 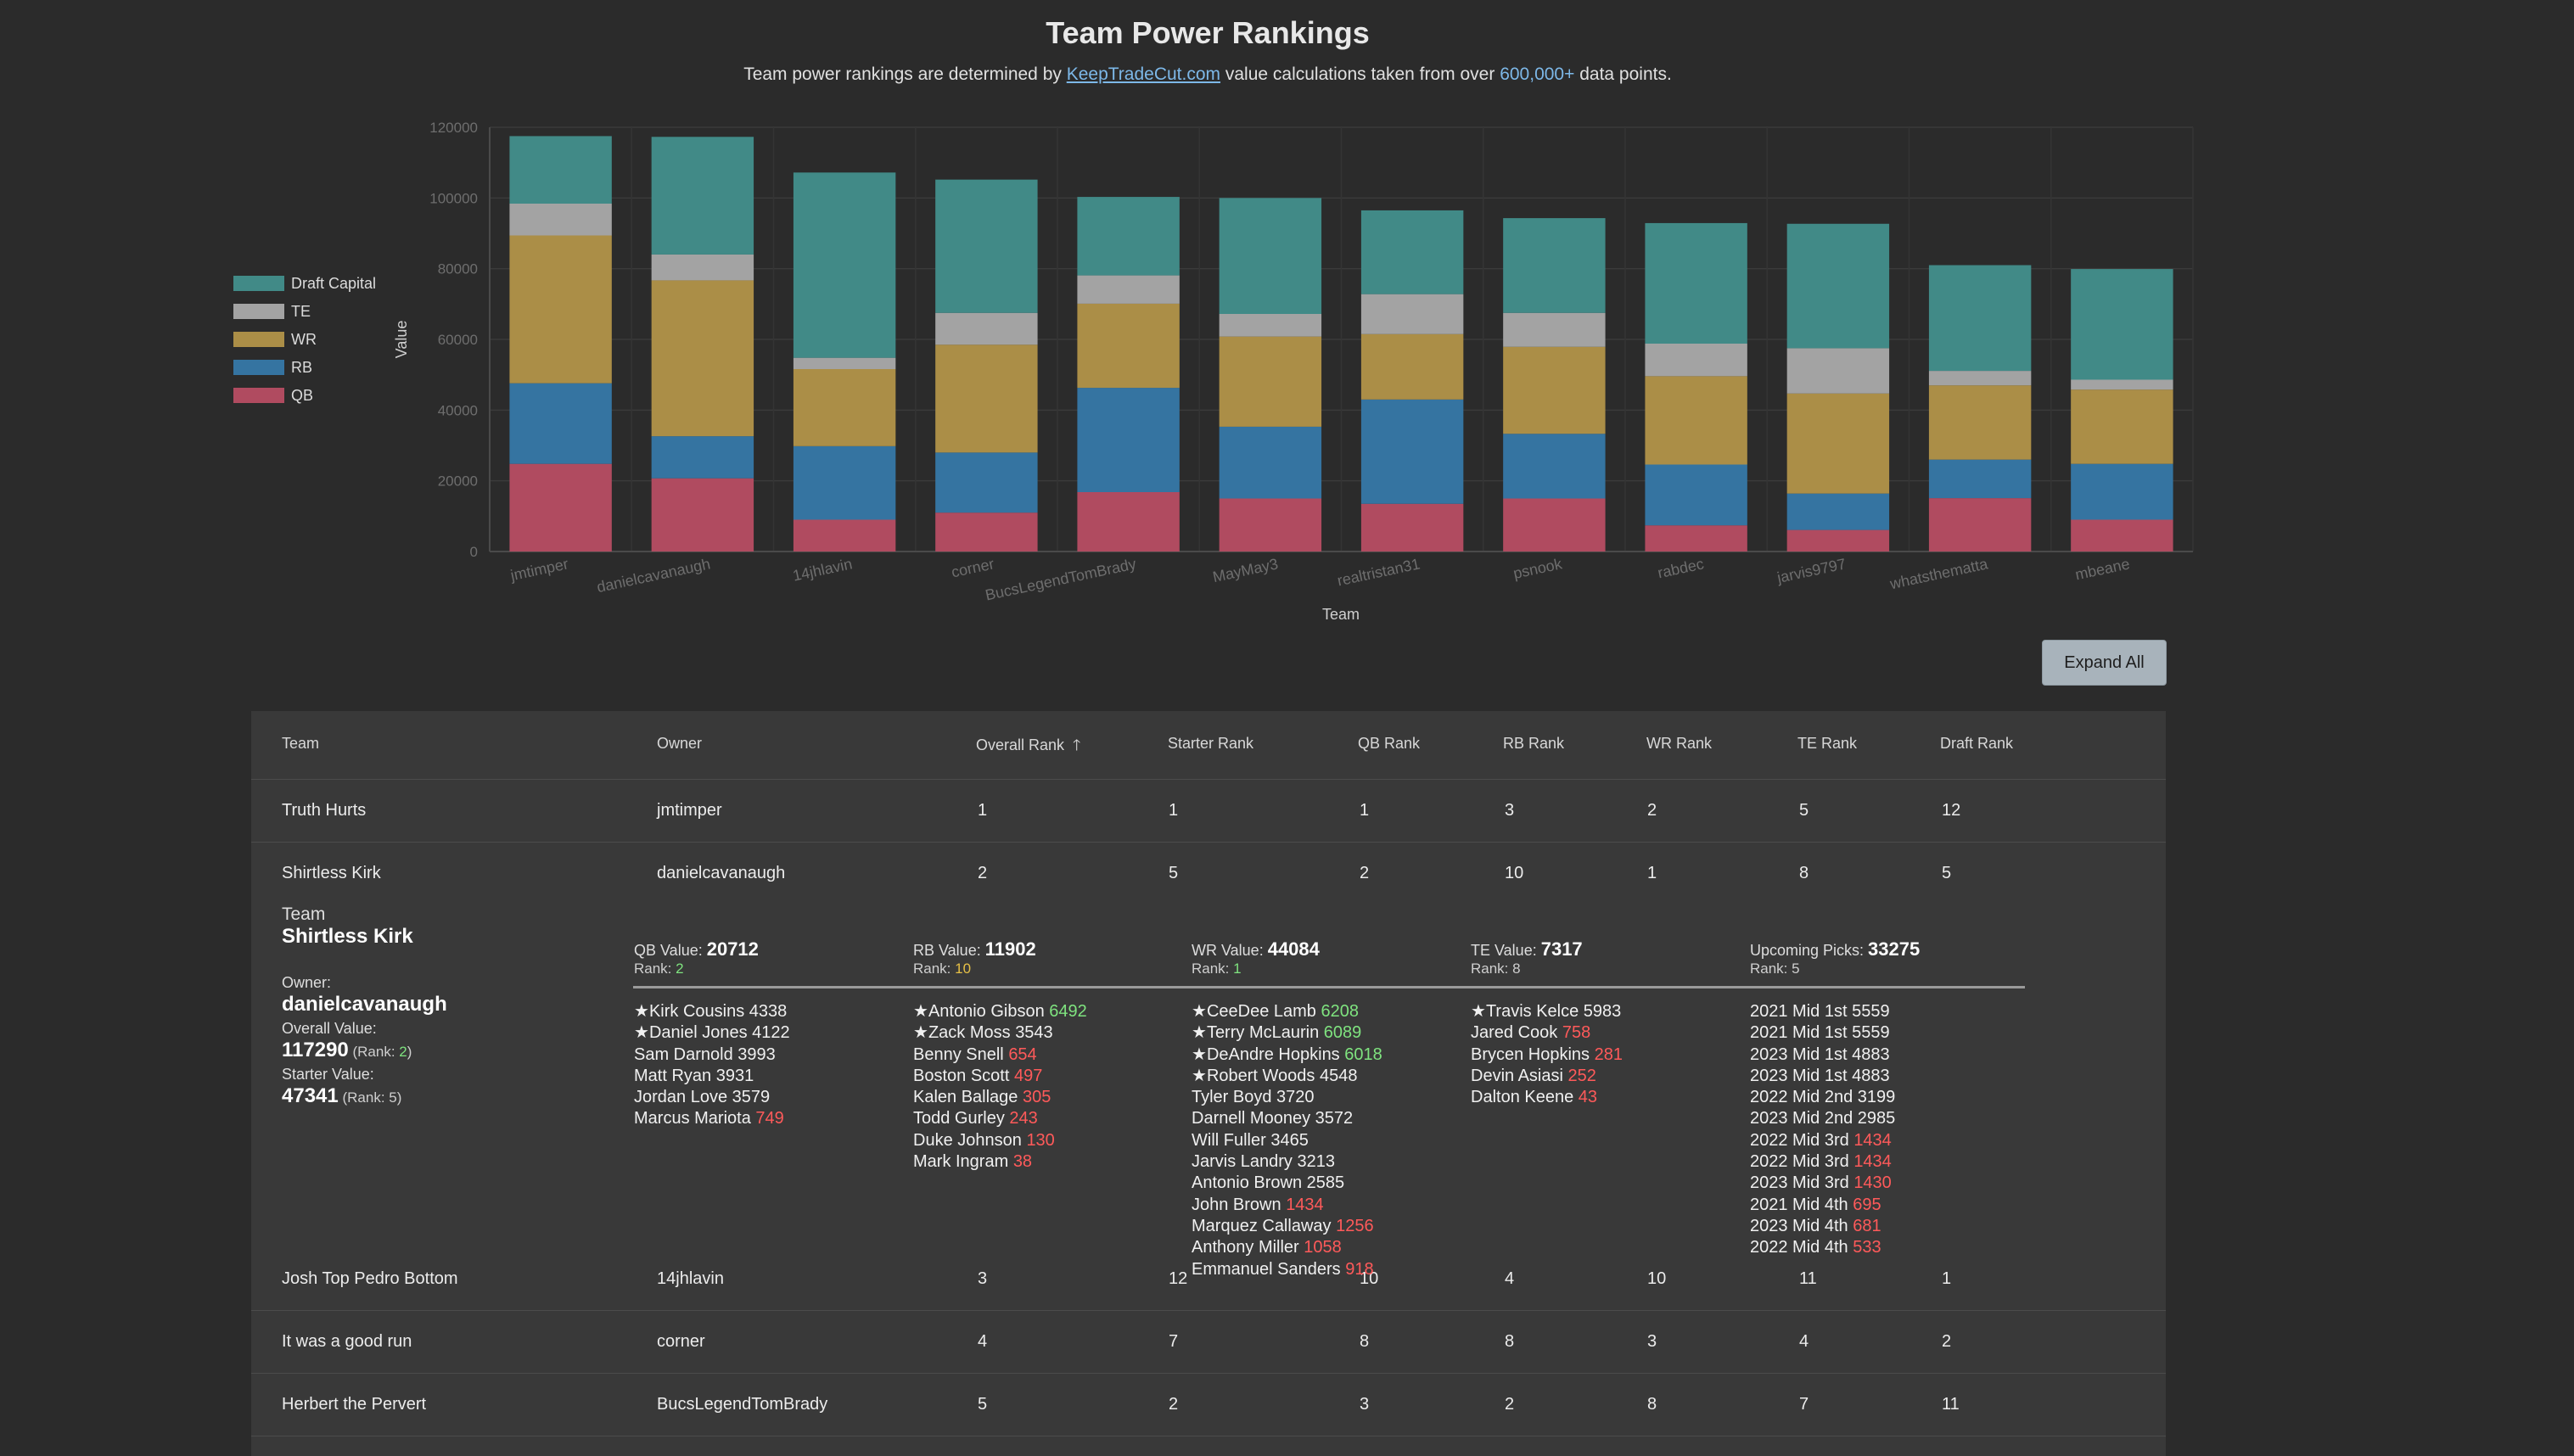 I want to click on player-item: 2021 Mid 4th 695, so click(x=1822, y=1205).